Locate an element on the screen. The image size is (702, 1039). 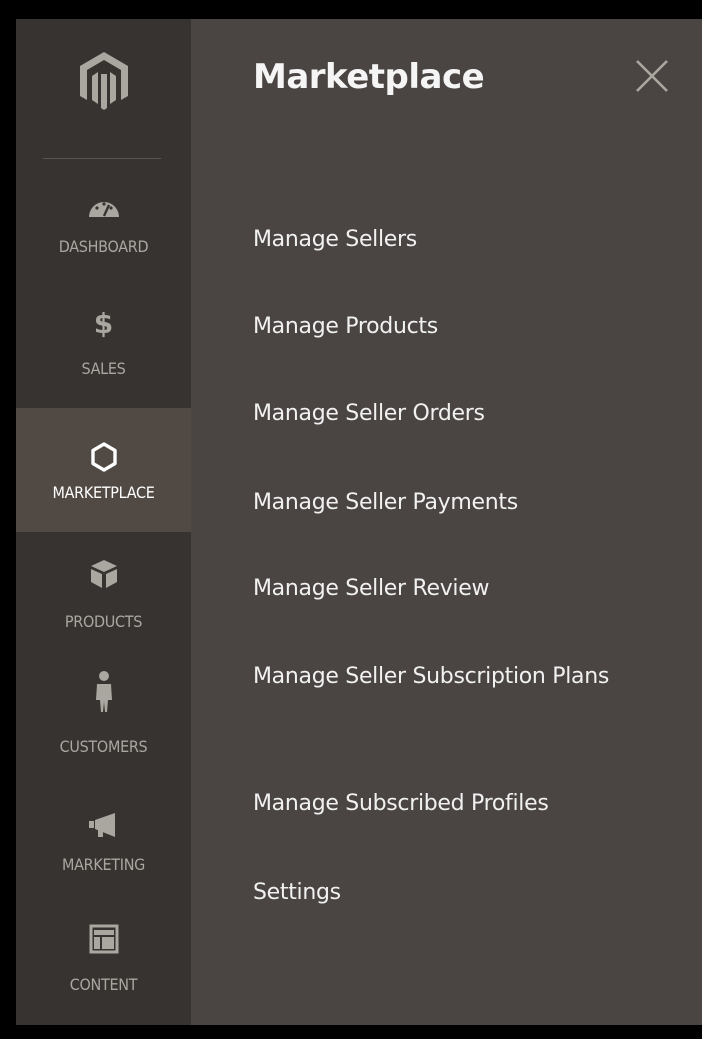
sidebar-item-label: CONTENT is located at coordinates (103, 984).